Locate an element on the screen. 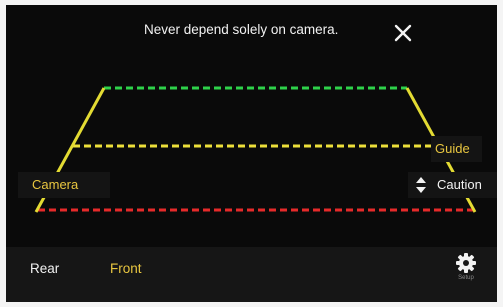 This screenshot has width=503, height=307. guide-button: Guide is located at coordinates (456, 149).